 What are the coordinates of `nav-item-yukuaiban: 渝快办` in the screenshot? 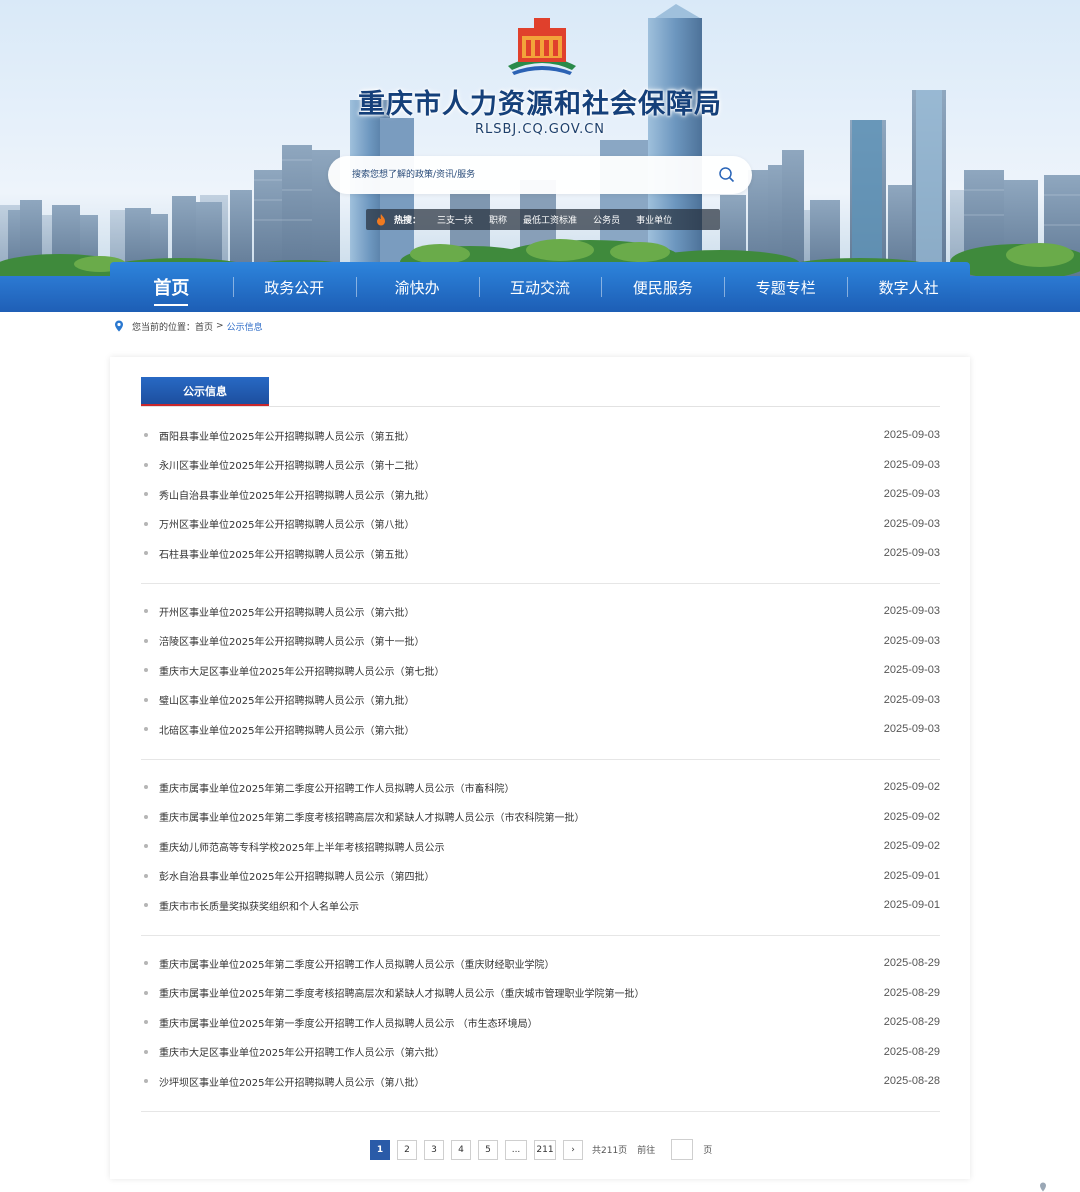 It's located at (417, 287).